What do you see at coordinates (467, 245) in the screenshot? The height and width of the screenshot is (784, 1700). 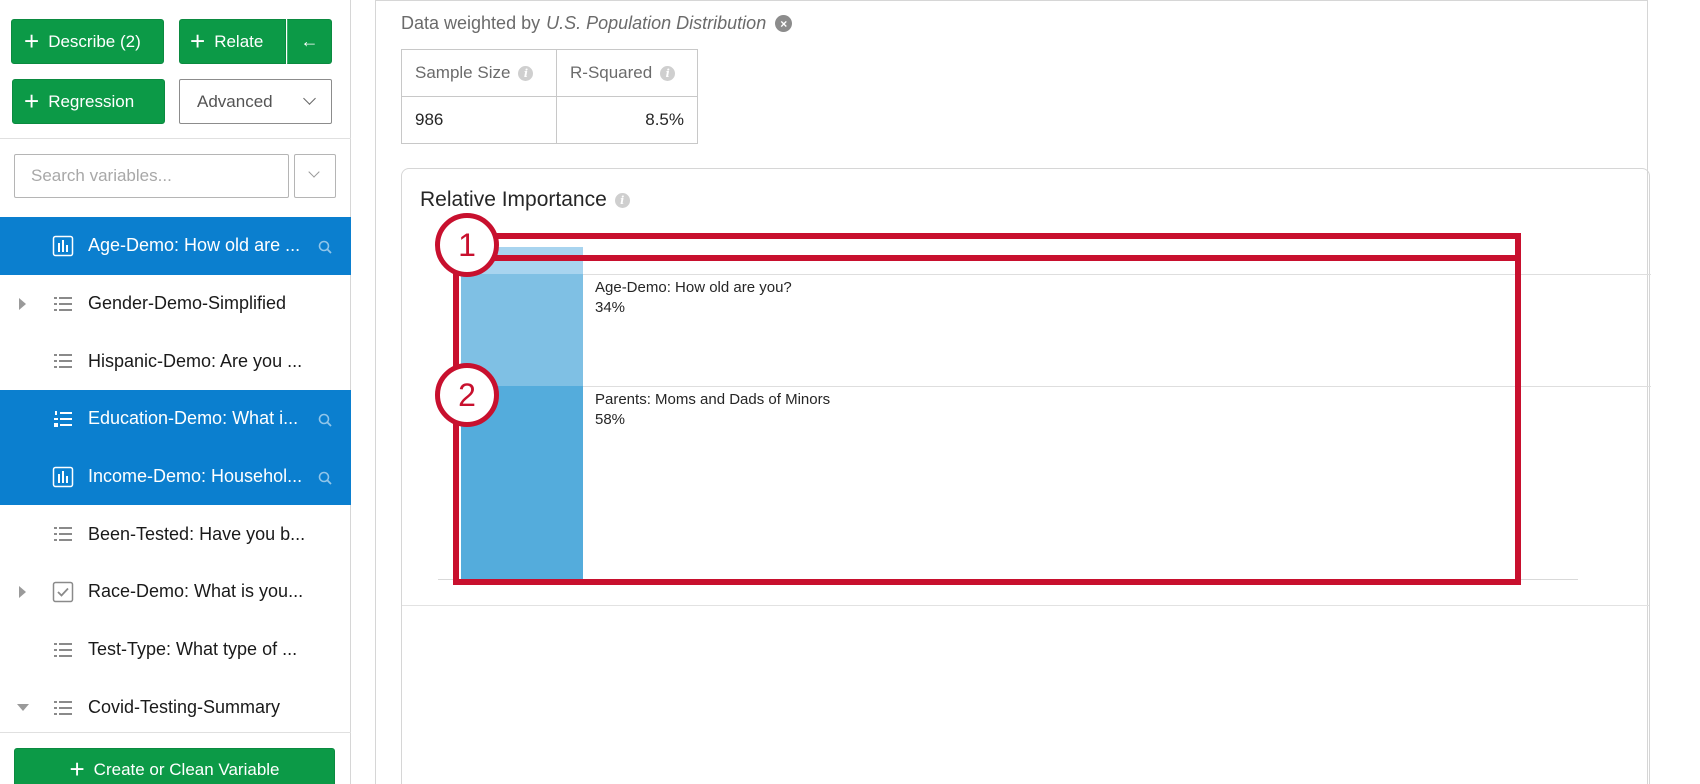 I see `callout-marker-1: 1` at bounding box center [467, 245].